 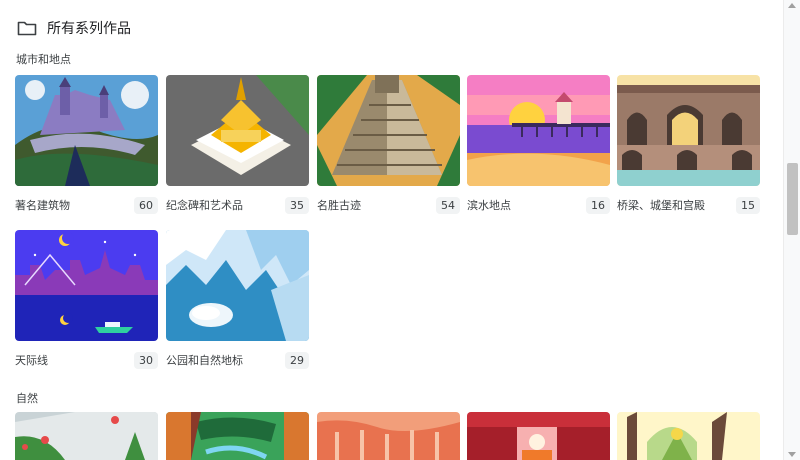 I want to click on thumbnail-pyramid, so click(x=388, y=130).